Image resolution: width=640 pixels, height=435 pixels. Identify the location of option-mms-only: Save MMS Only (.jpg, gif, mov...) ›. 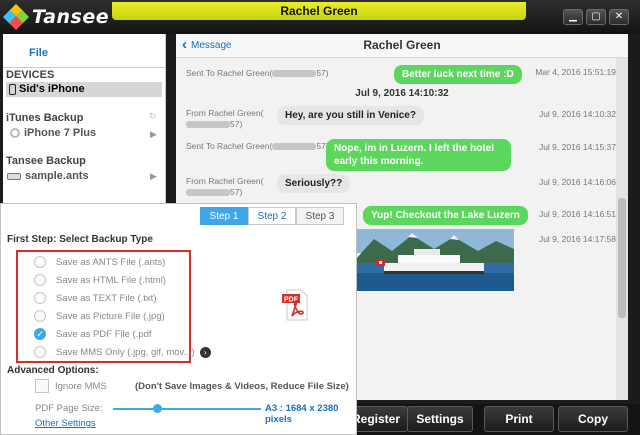
(122, 352).